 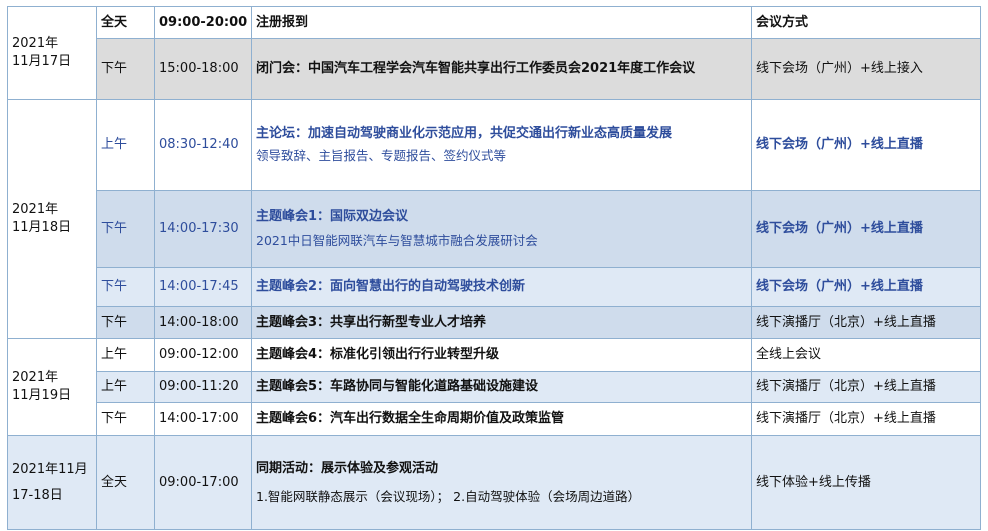 What do you see at coordinates (52, 219) in the screenshot?
I see `date-cell-nov18: 2021年 11月18日` at bounding box center [52, 219].